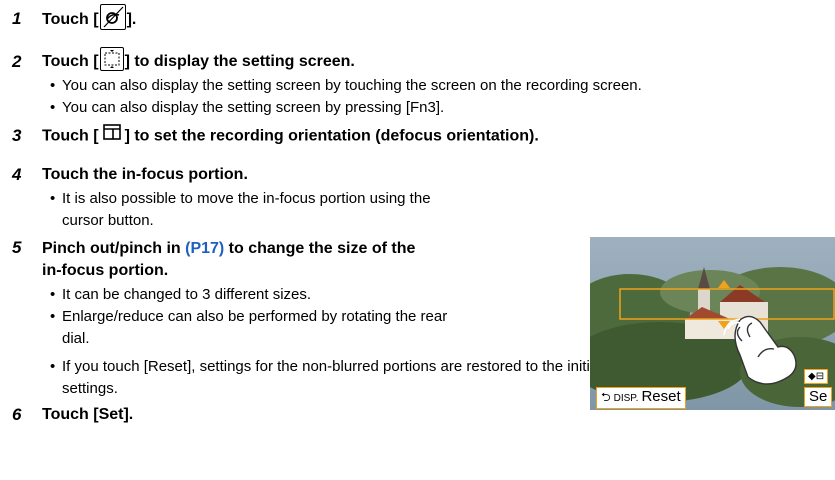 The width and height of the screenshot is (835, 480). I want to click on orientation-icon, so click(111, 134).